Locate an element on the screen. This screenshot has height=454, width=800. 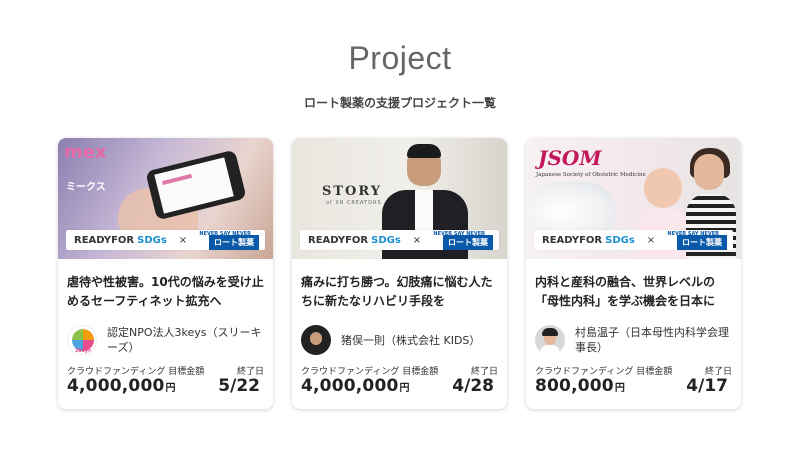
page-title: Project is located at coordinates (400, 58).